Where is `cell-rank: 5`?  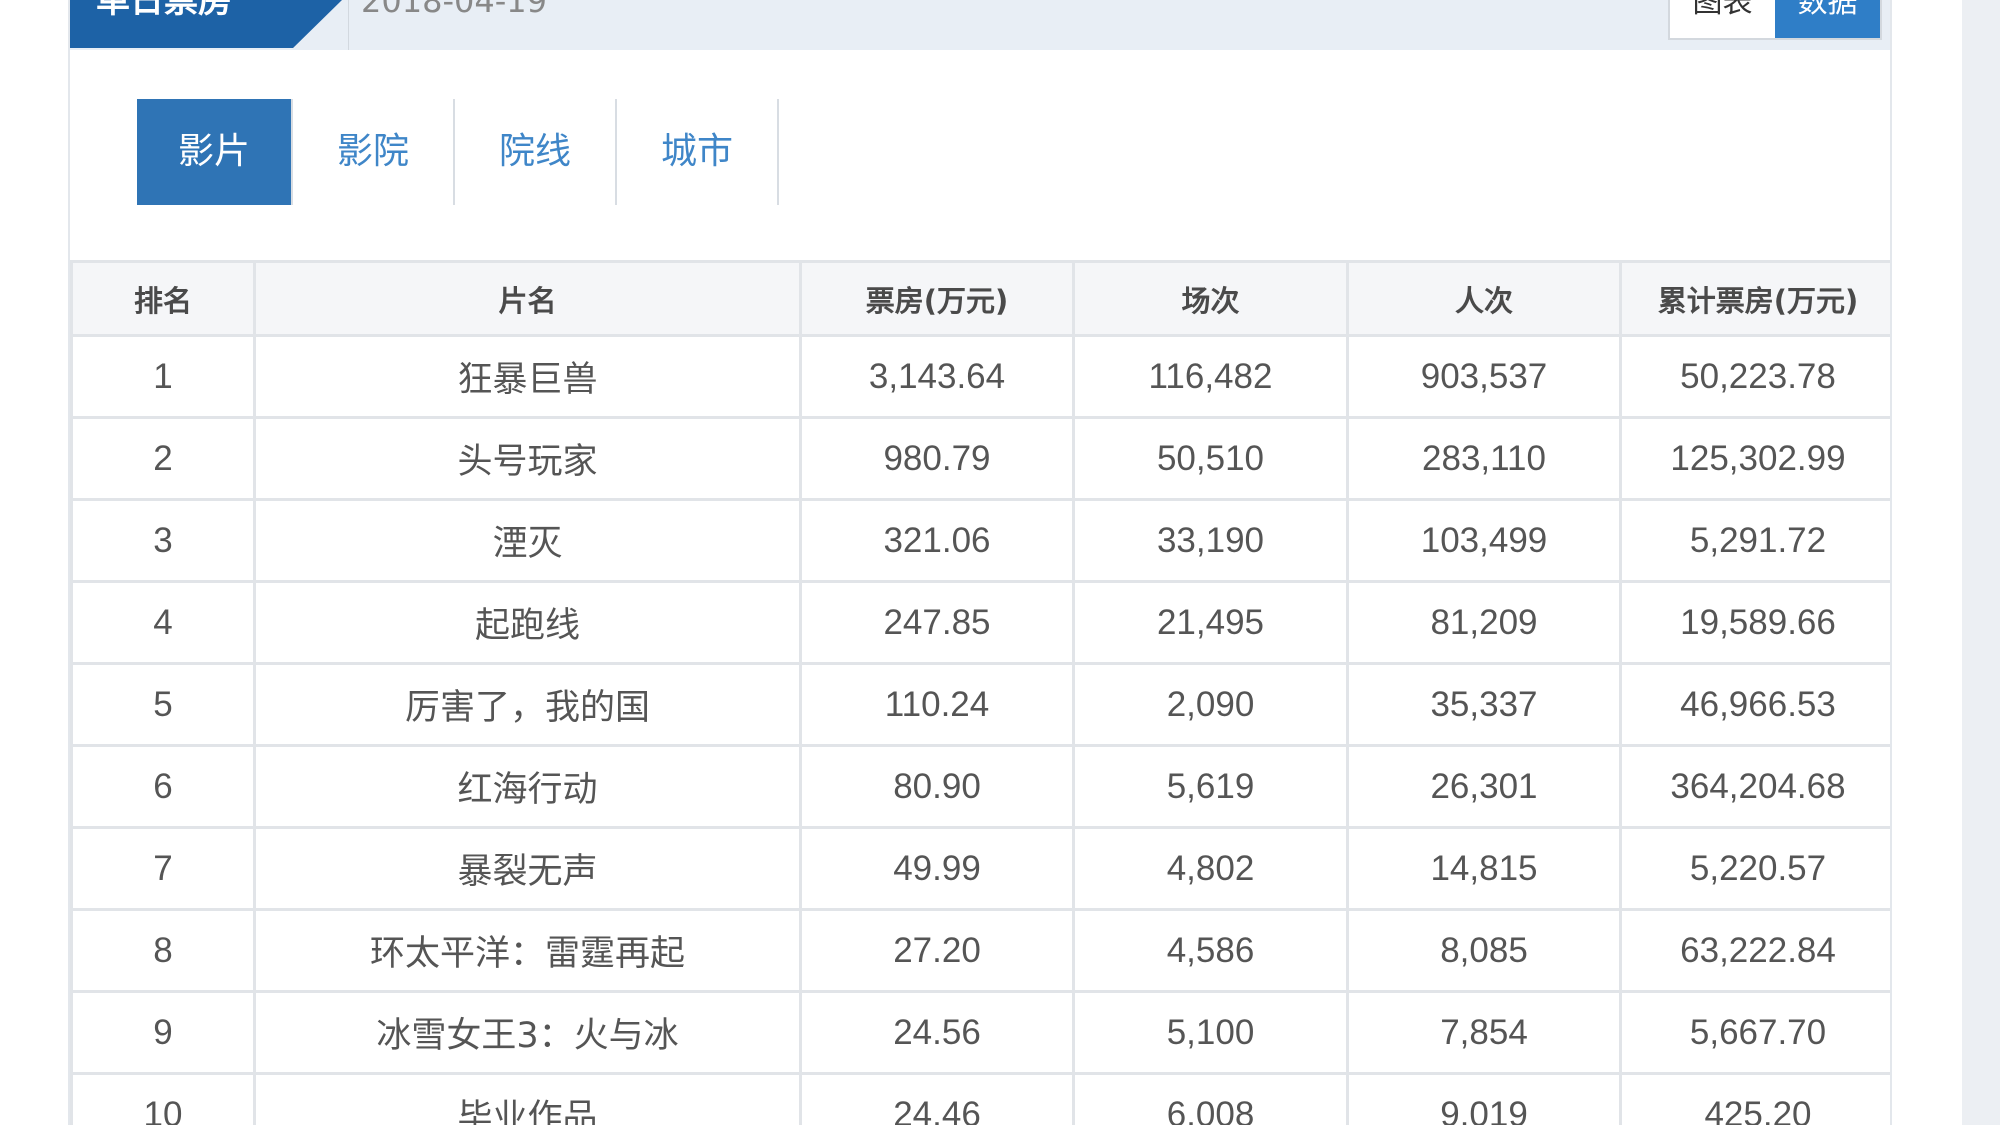
cell-rank: 5 is located at coordinates (163, 704).